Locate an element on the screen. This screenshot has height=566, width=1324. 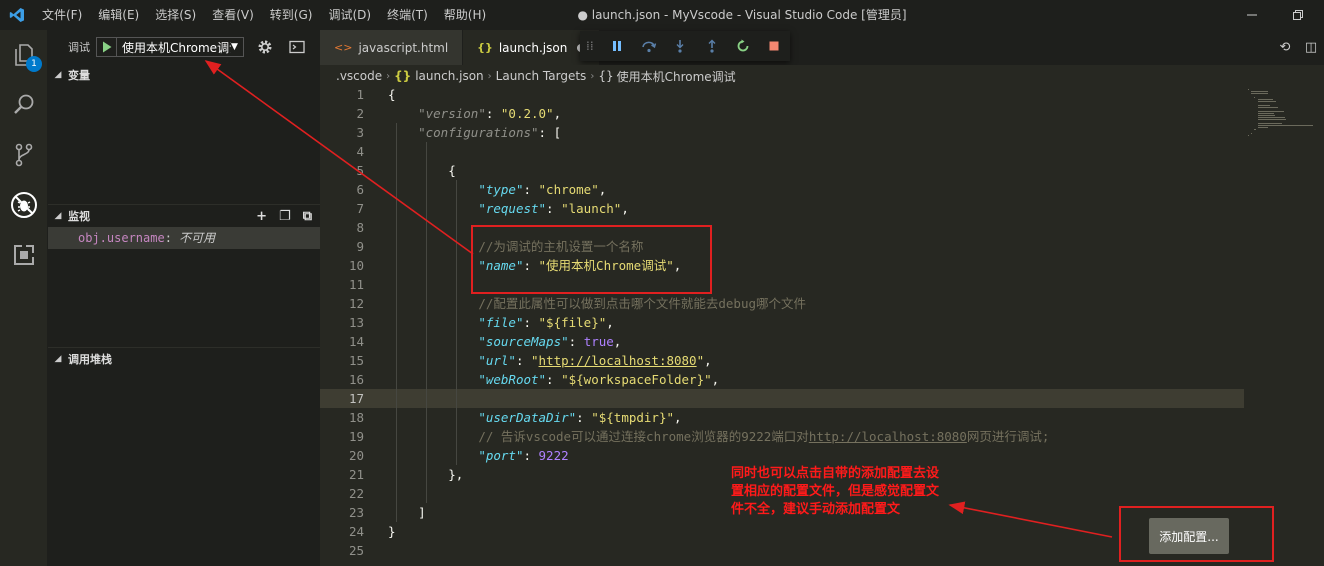
line-number: 17 is located at coordinates (356, 398).